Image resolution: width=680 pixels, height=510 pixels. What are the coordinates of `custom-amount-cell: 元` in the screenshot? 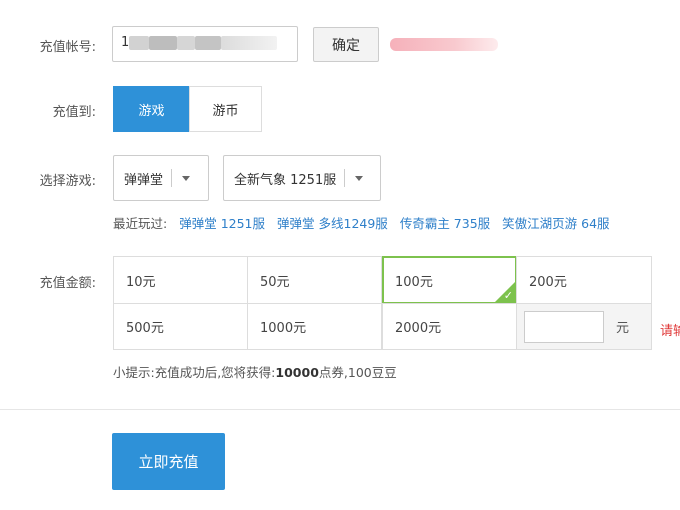 It's located at (584, 326).